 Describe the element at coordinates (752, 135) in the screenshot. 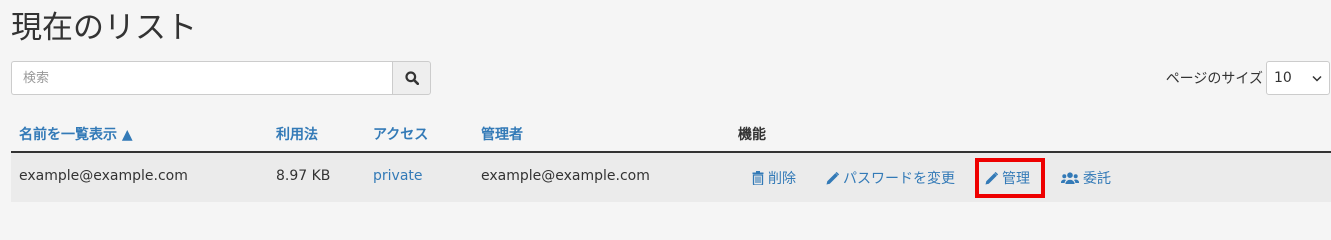

I see `column-header-functions: 機能` at that location.